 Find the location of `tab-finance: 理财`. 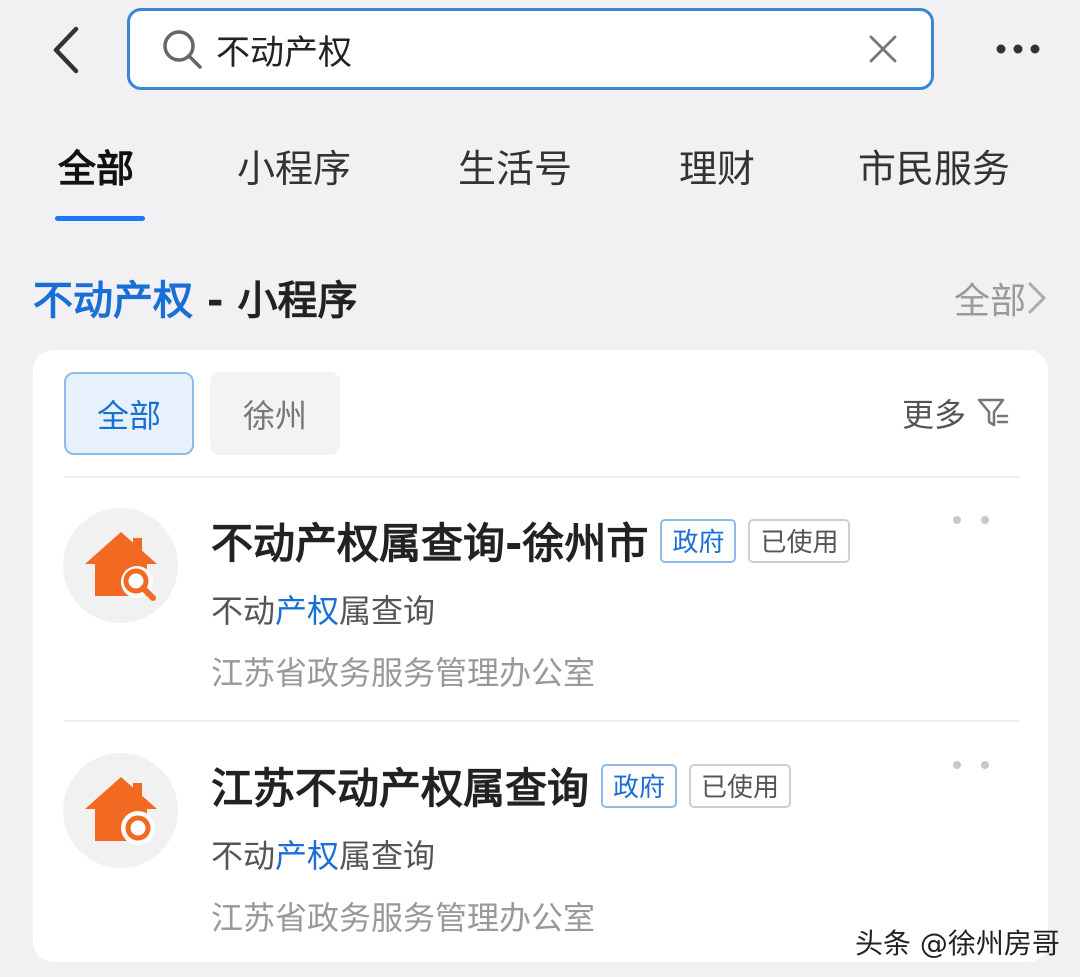

tab-finance: 理财 is located at coordinates (717, 165).